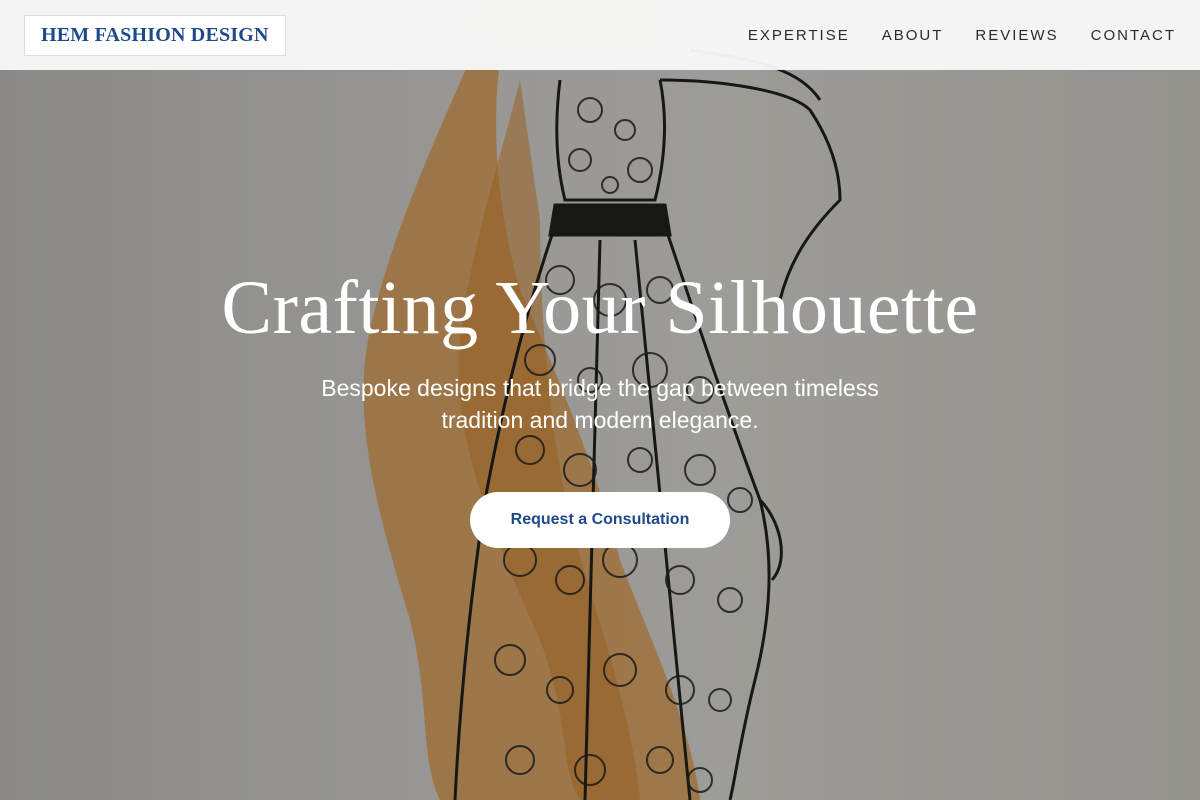 The image size is (1200, 800). What do you see at coordinates (1133, 35) in the screenshot?
I see `nav-link-contact: CONTACT` at bounding box center [1133, 35].